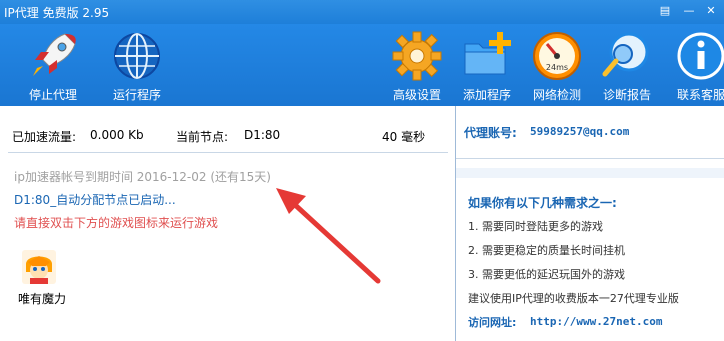 The height and width of the screenshot is (341, 724). Describe the element at coordinates (202, 137) in the screenshot. I see `node-label: 当前节点:` at that location.